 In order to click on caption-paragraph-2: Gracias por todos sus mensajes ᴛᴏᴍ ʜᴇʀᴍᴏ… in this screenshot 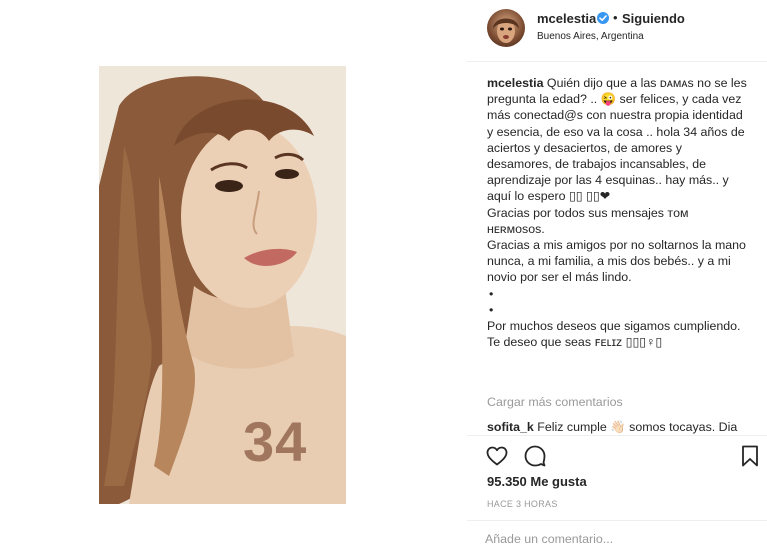, I will do `click(588, 220)`.